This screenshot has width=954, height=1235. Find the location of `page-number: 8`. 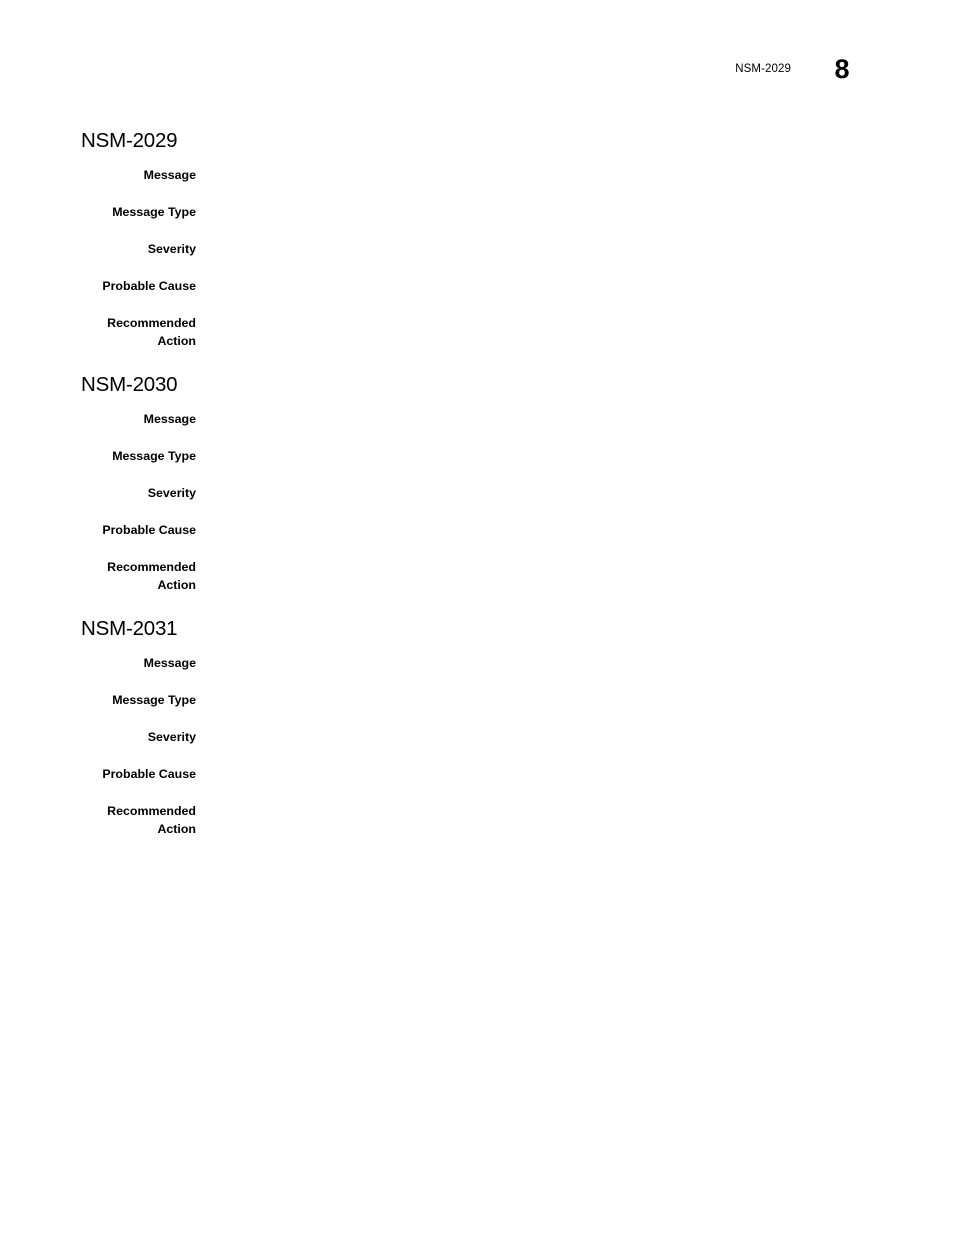

page-number: 8 is located at coordinates (842, 69).